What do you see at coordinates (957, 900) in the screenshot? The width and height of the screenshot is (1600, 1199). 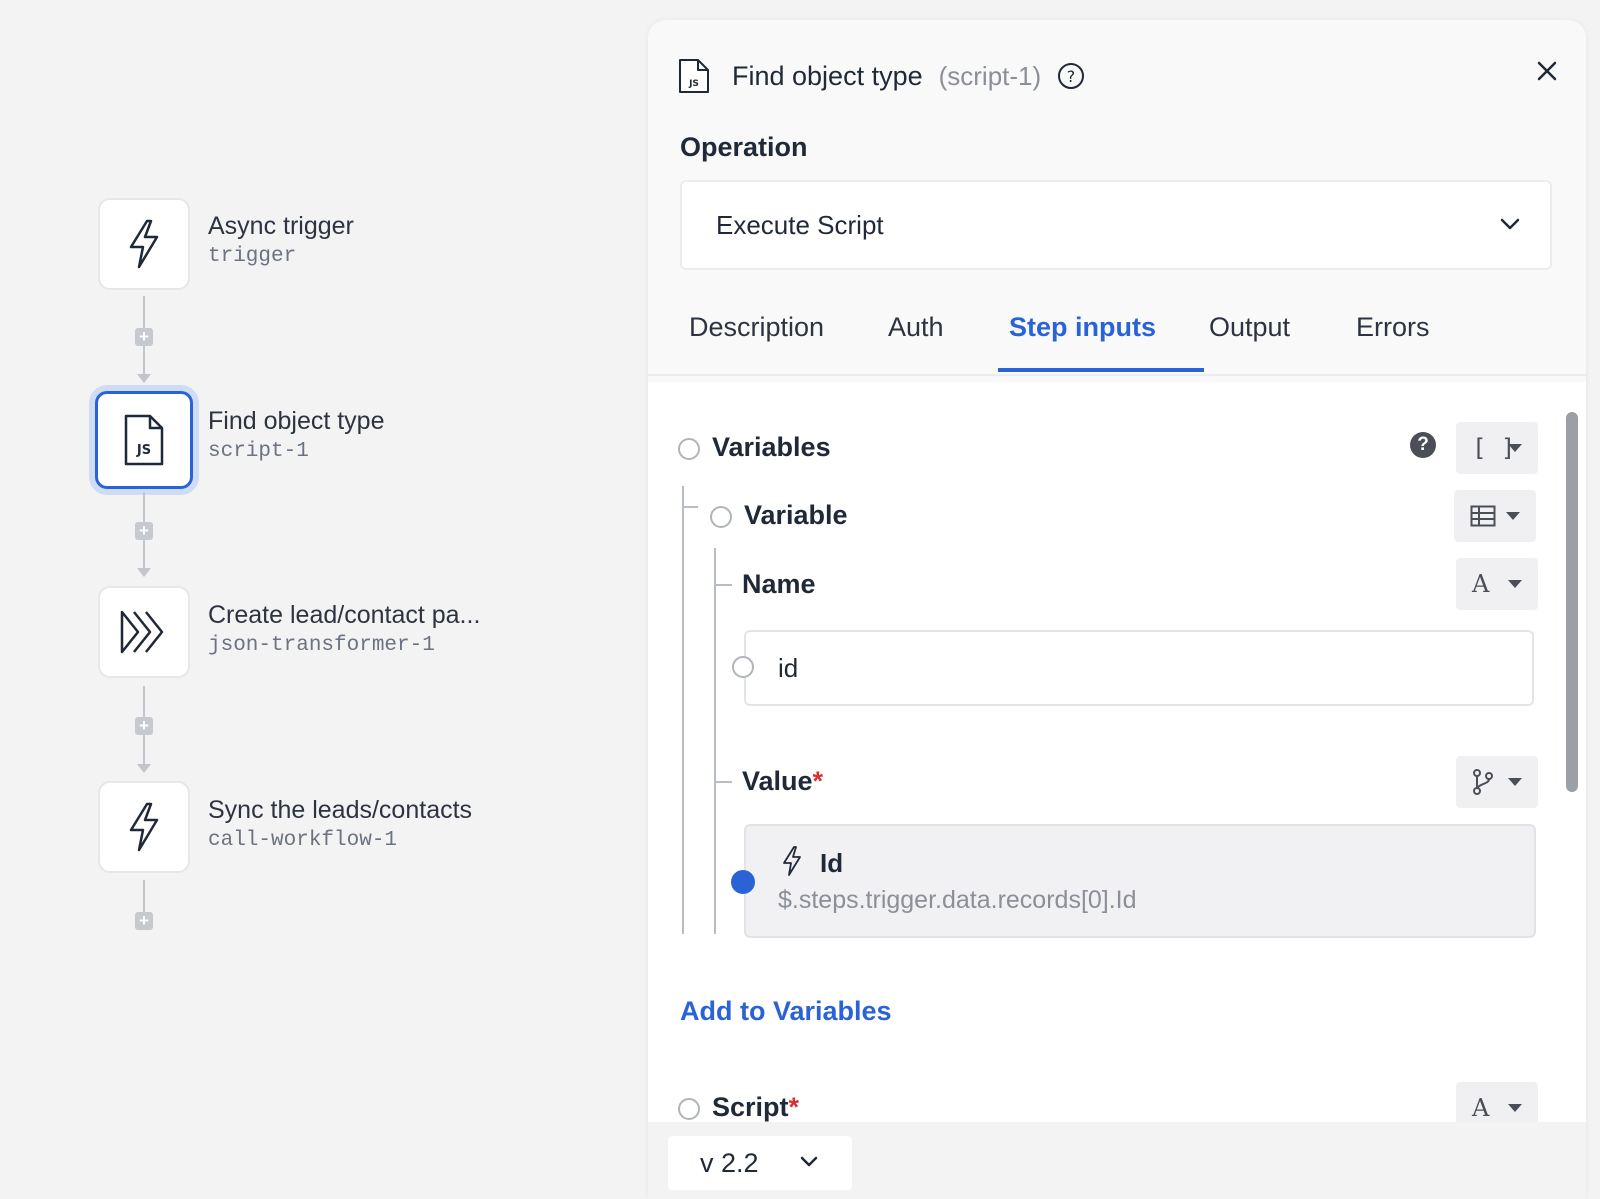 I see `value-mapping-path: $.steps.trigger.data.records[0].Id` at bounding box center [957, 900].